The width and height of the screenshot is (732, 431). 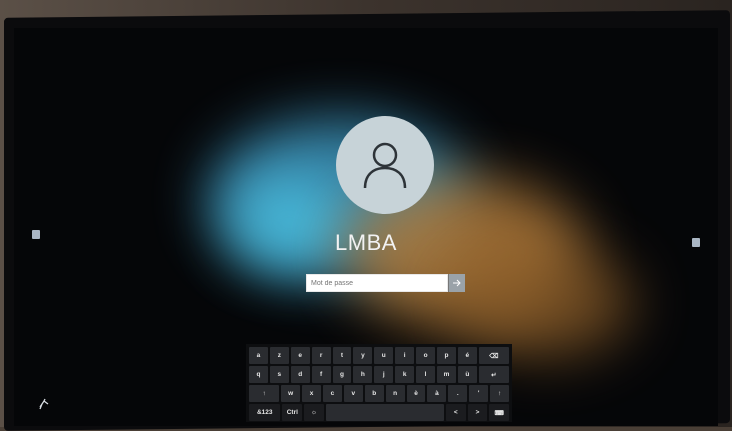 What do you see at coordinates (265, 412) in the screenshot?
I see `key-symbols: &123` at bounding box center [265, 412].